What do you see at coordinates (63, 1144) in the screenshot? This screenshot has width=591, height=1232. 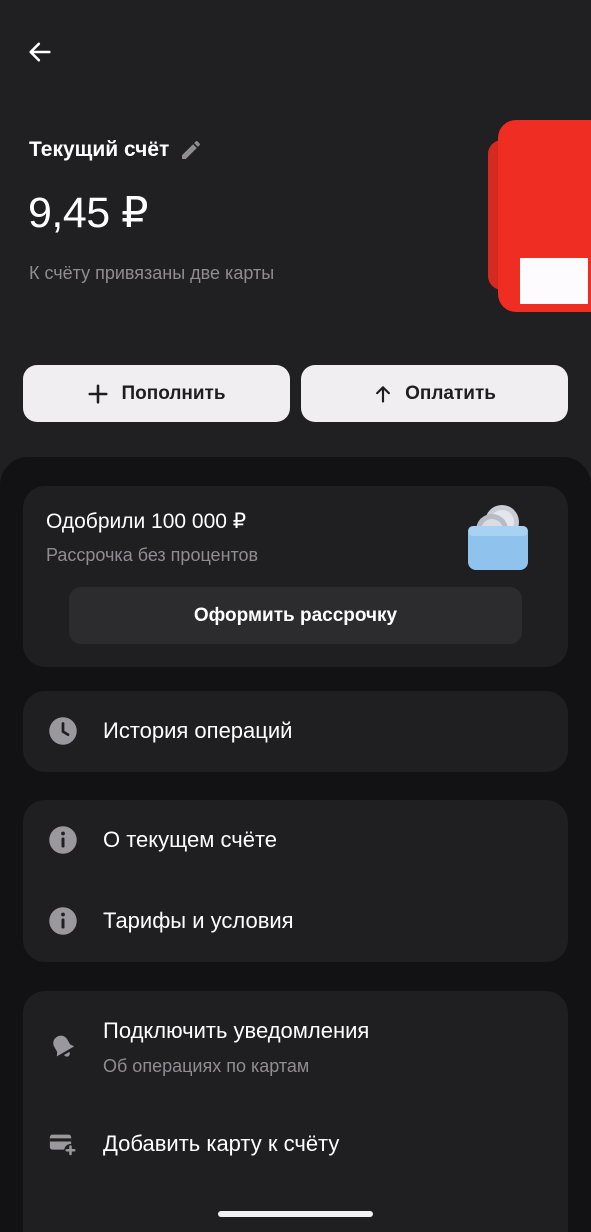 I see `card-add-icon` at bounding box center [63, 1144].